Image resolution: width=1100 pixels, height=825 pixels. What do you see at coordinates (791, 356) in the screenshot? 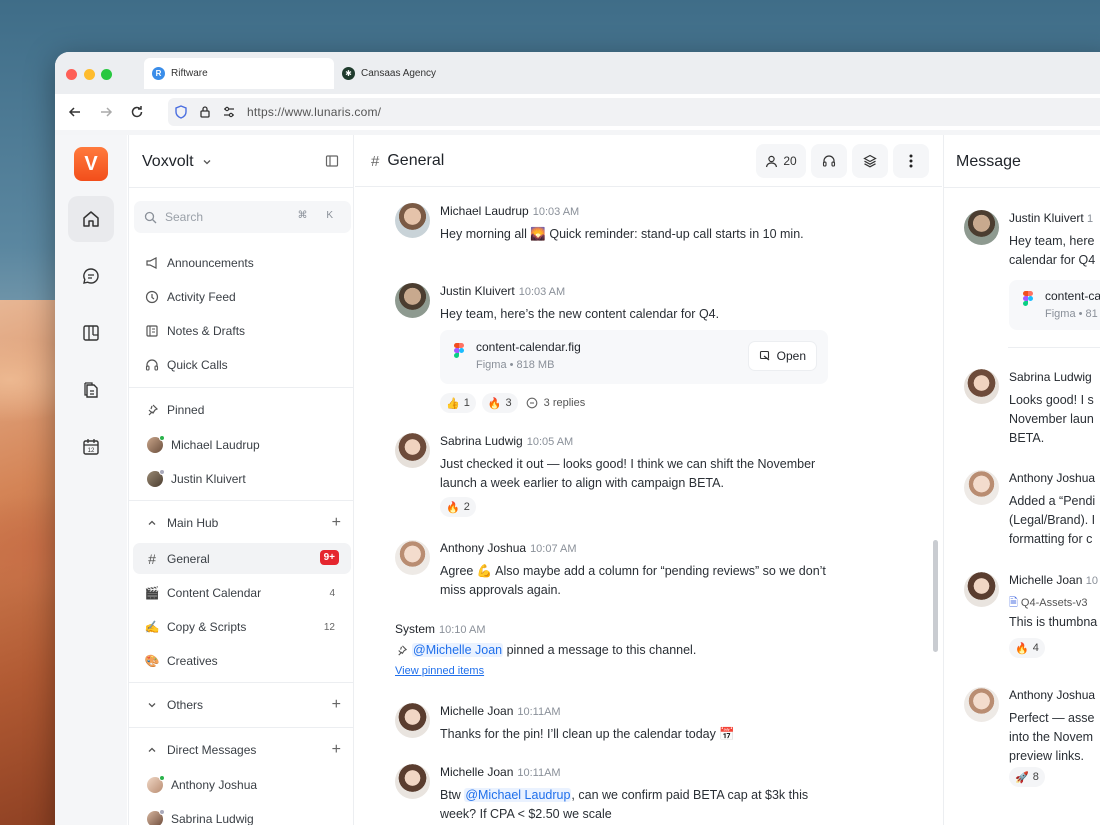
I see `open-label: Open` at bounding box center [791, 356].